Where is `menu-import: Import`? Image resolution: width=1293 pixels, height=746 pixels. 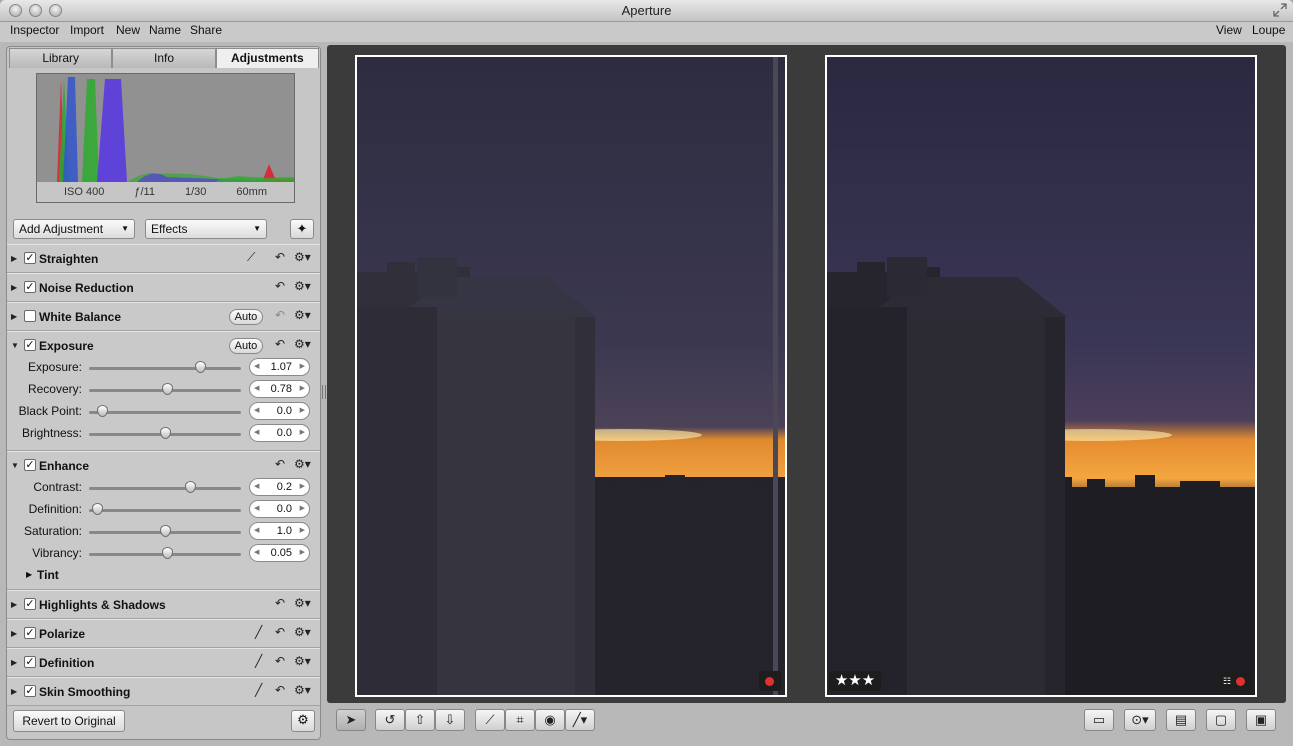
menu-import: Import is located at coordinates (87, 30).